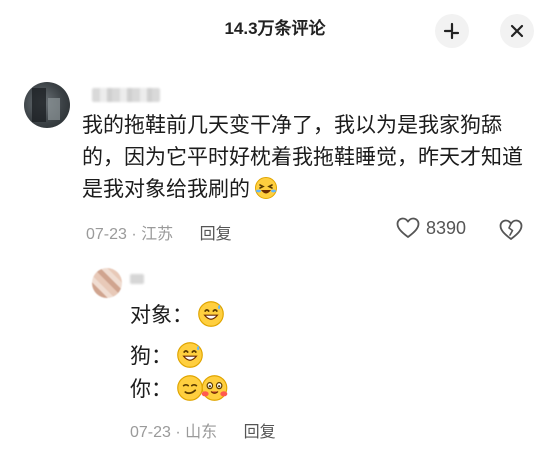 The height and width of the screenshot is (453, 550). Describe the element at coordinates (106, 234) in the screenshot. I see `comment-date: 07-23` at that location.